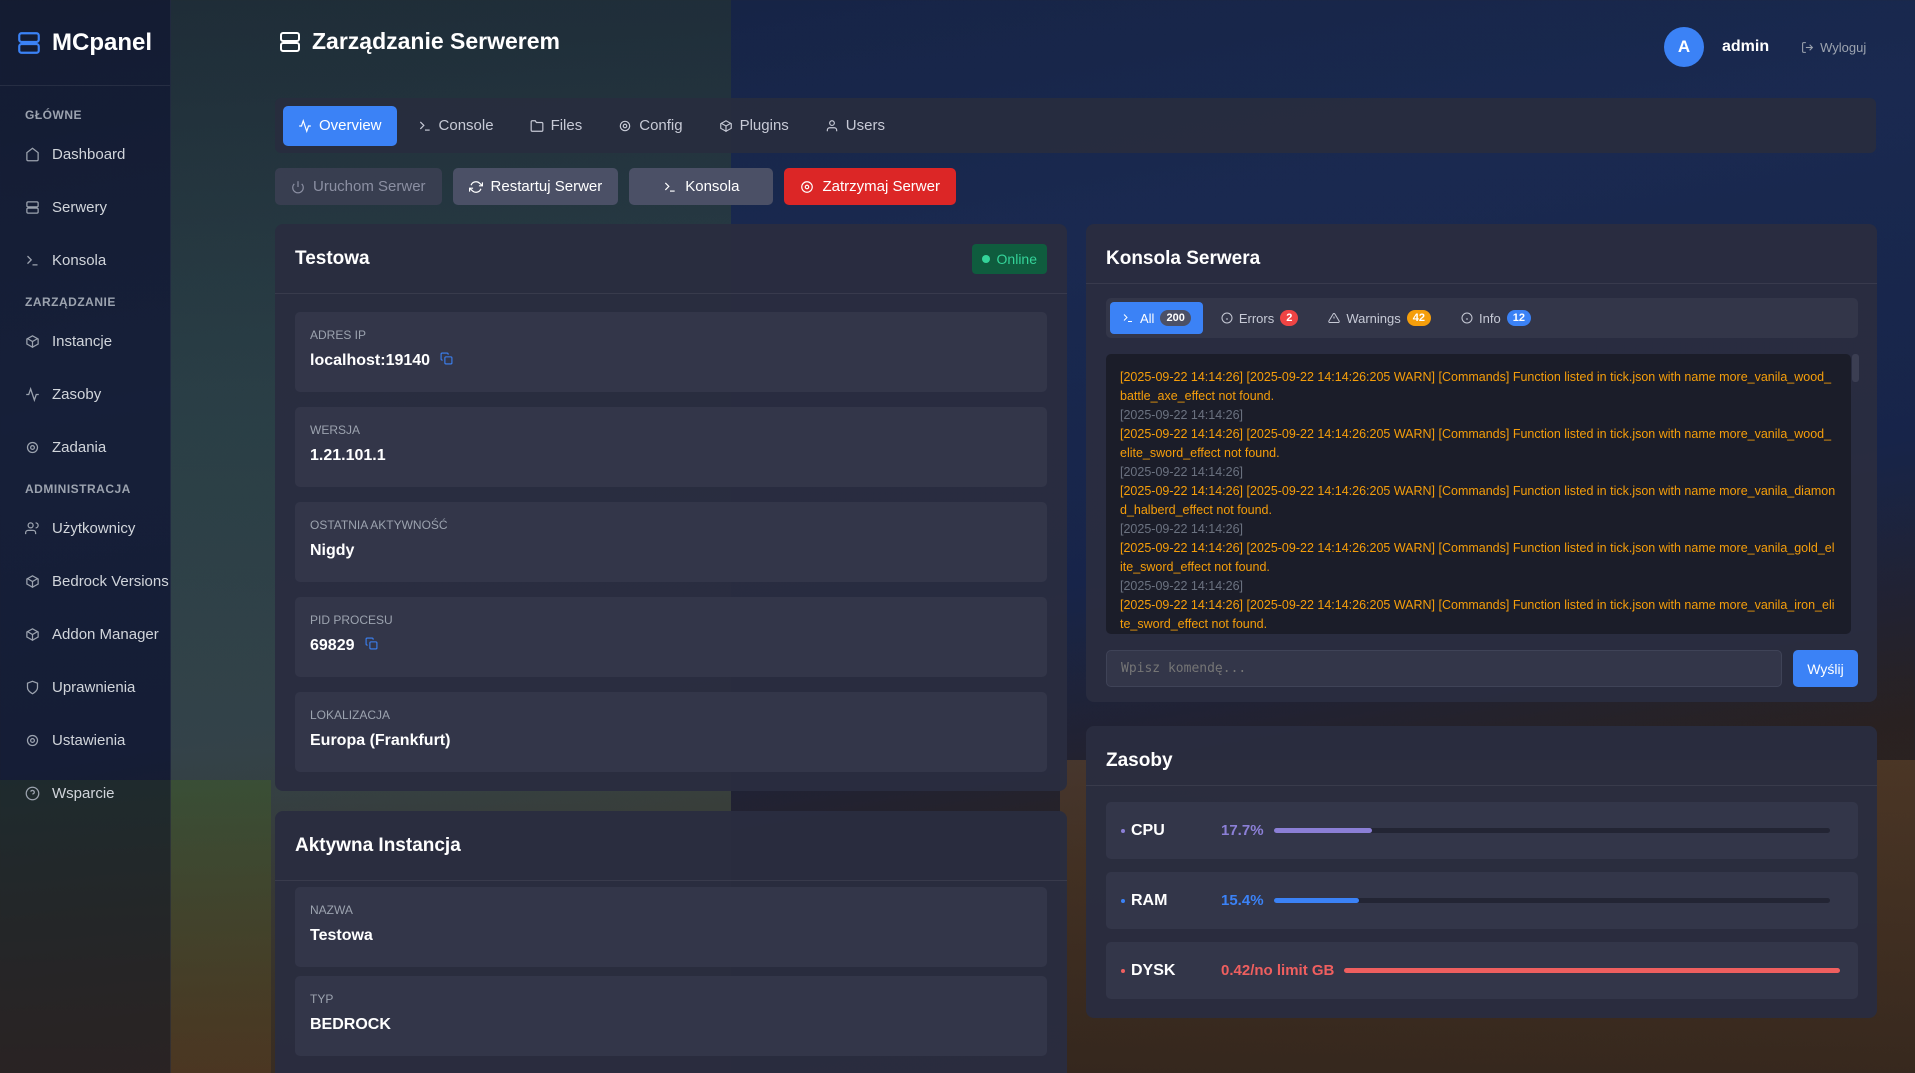  Describe the element at coordinates (338, 335) in the screenshot. I see `field-label: ADRES IP` at that location.